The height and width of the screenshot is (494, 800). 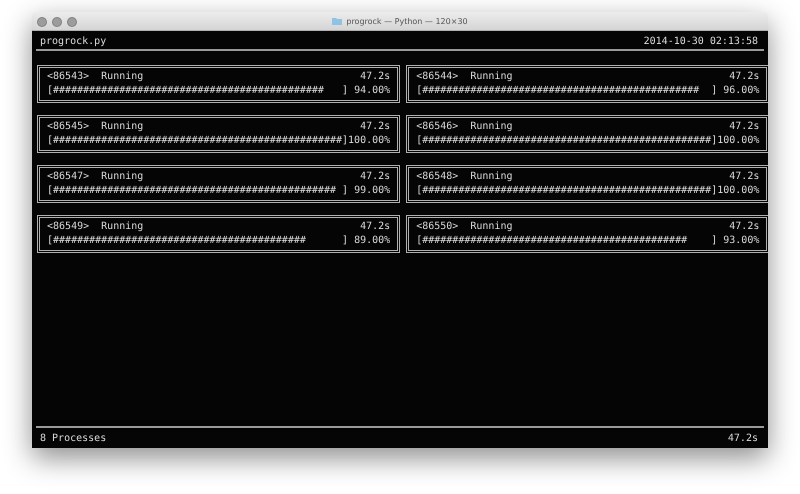 What do you see at coordinates (372, 191) in the screenshot?
I see `progress-percent: 99.00%` at bounding box center [372, 191].